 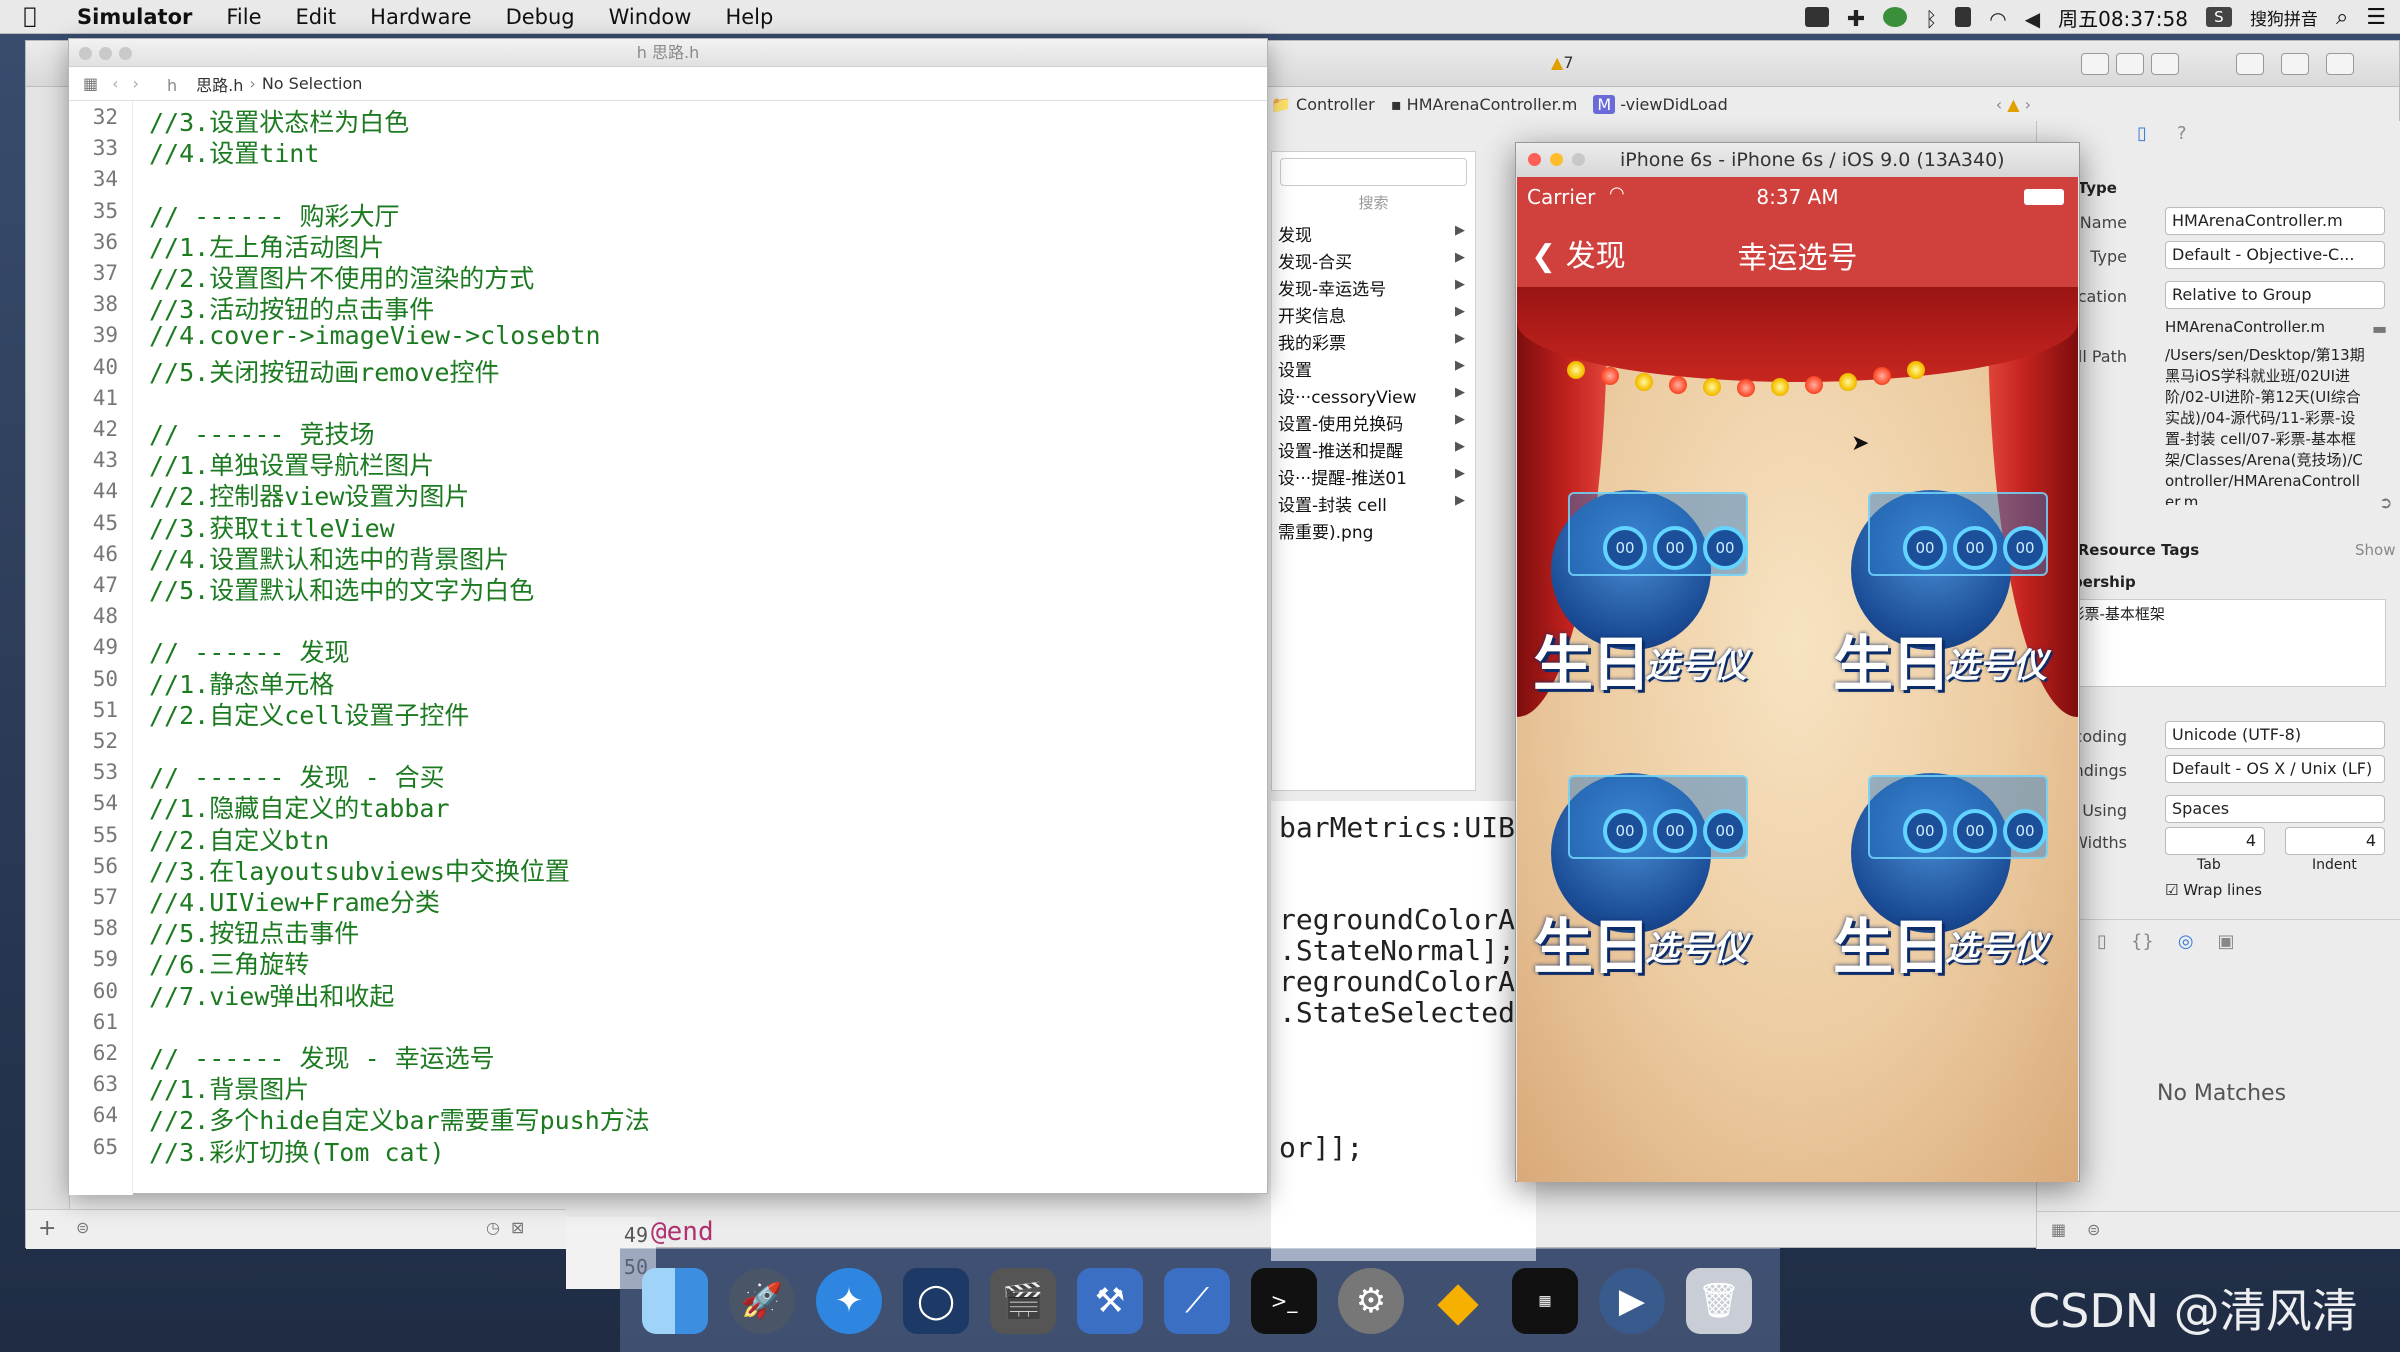 What do you see at coordinates (1931, 19) in the screenshot?
I see `bluetooth-icon: ᛒ` at bounding box center [1931, 19].